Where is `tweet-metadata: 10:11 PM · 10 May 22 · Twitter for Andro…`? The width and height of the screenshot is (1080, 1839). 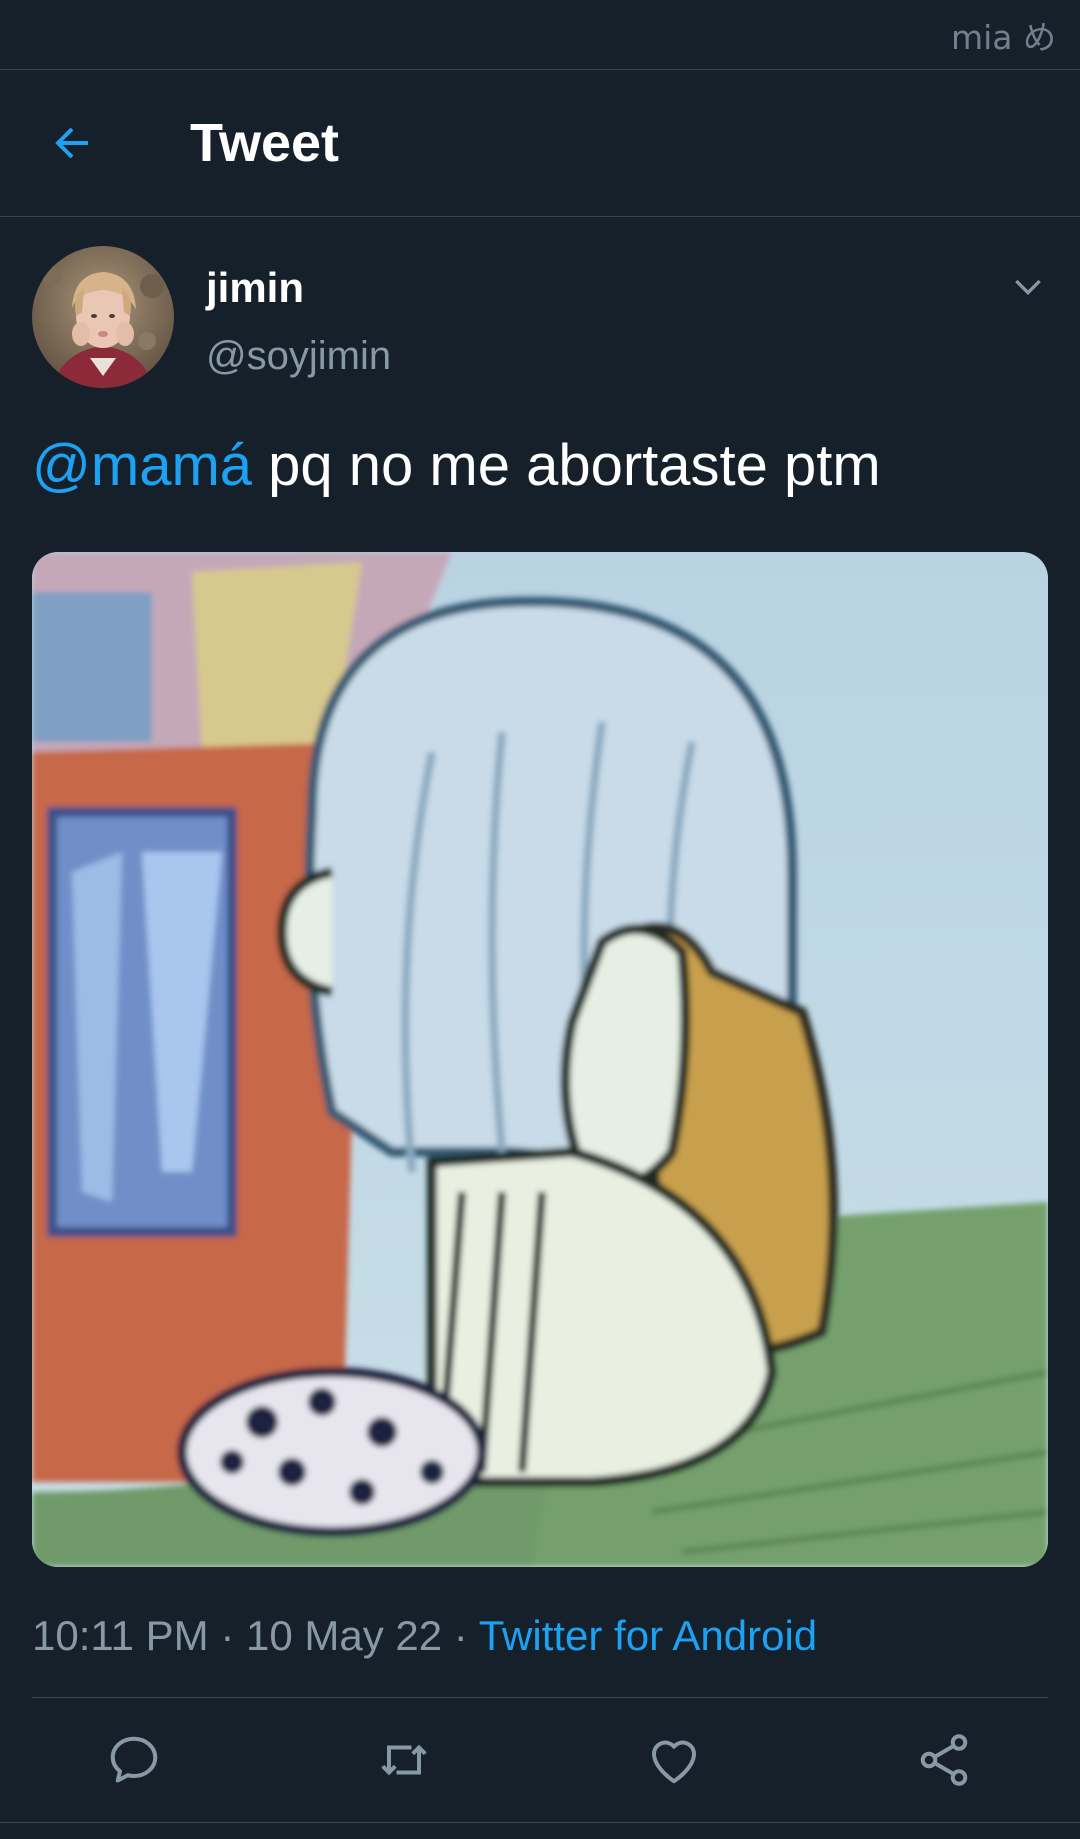 tweet-metadata: 10:11 PM · 10 May 22 · Twitter for Andro… is located at coordinates (424, 1636).